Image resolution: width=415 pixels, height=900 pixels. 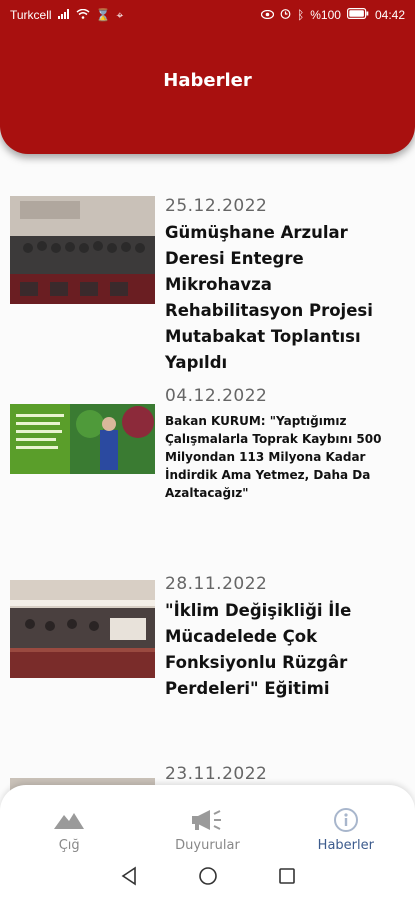 What do you see at coordinates (216, 584) in the screenshot?
I see `news-date: 28.11.2022` at bounding box center [216, 584].